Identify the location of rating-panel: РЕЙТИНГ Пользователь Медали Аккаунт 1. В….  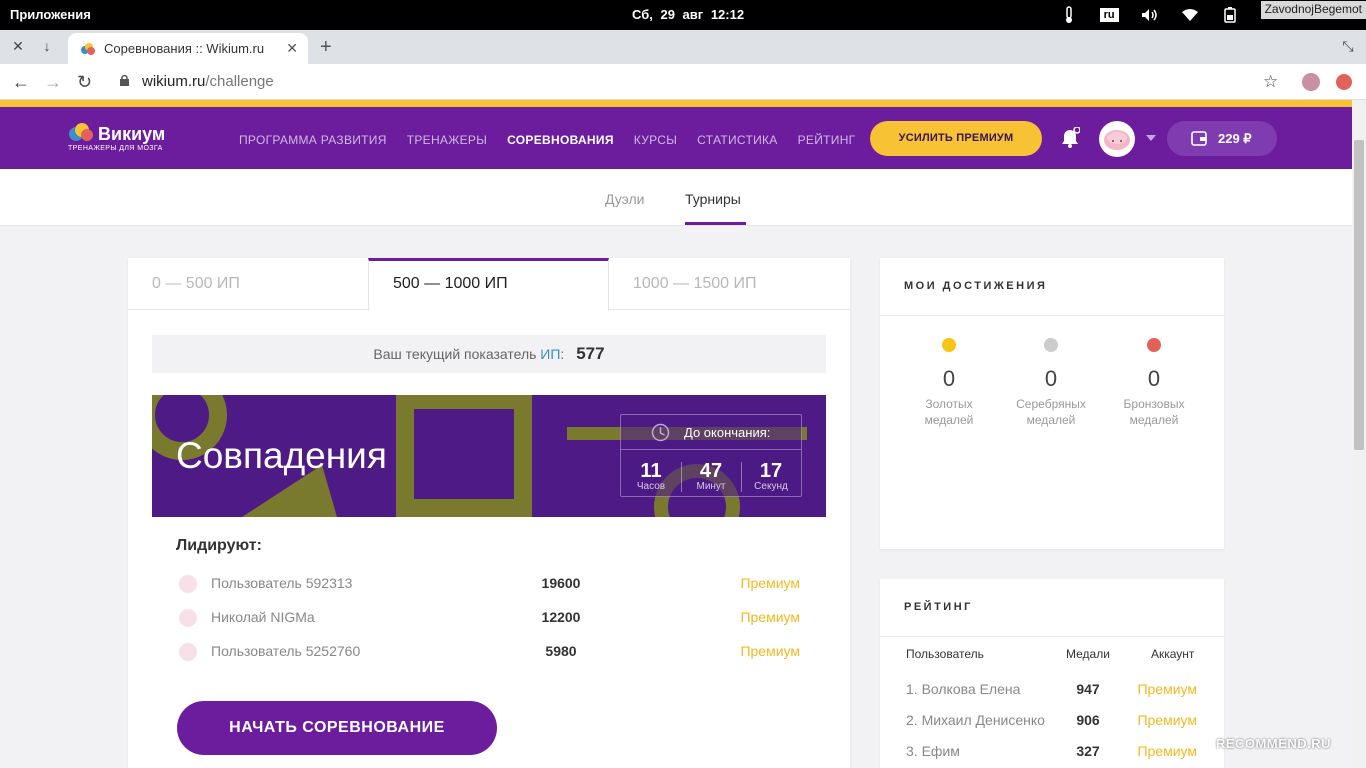
(1052, 673).